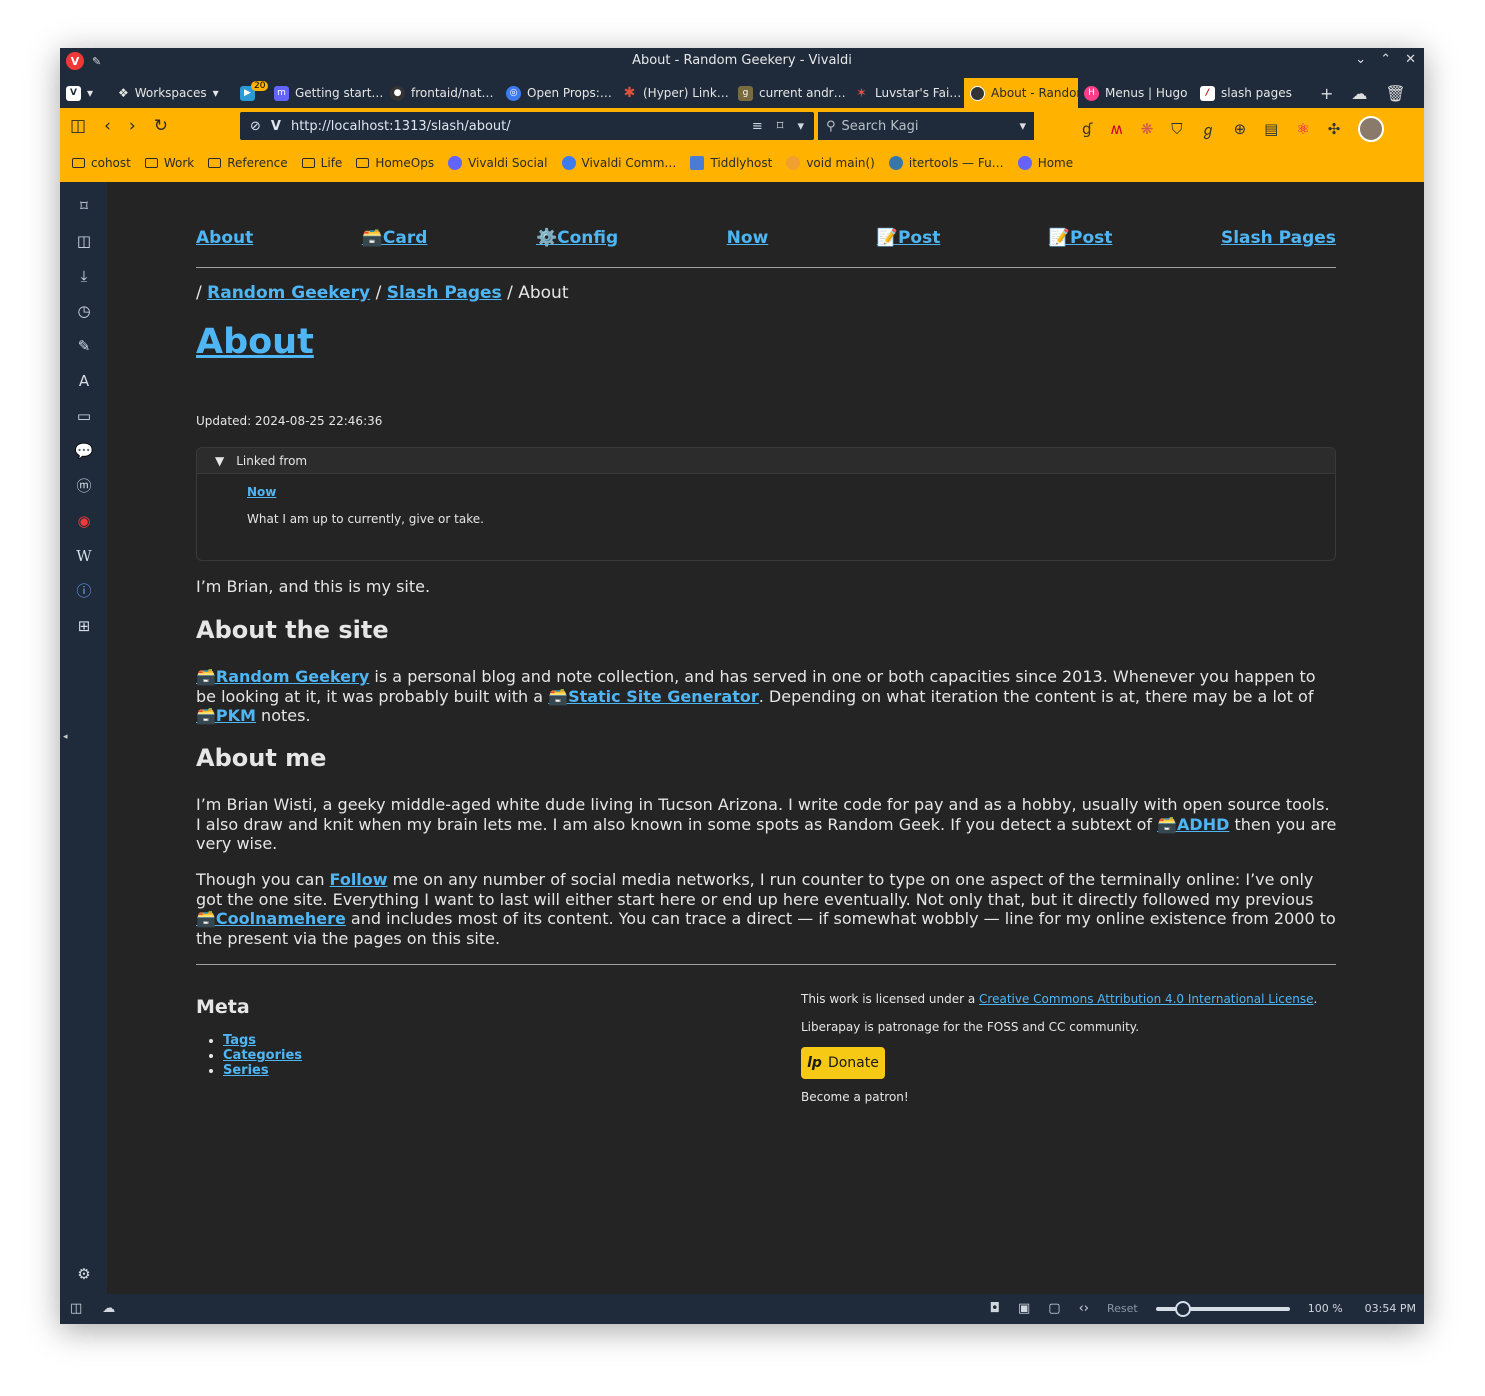  I want to click on nav-now: Now, so click(748, 238).